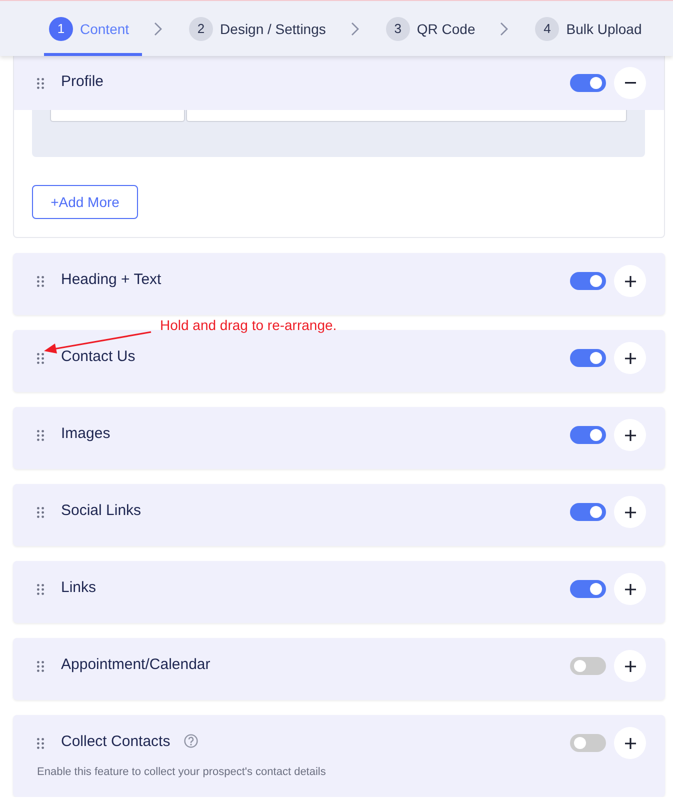  What do you see at coordinates (85, 202) in the screenshot?
I see `add-more-button: +Add More` at bounding box center [85, 202].